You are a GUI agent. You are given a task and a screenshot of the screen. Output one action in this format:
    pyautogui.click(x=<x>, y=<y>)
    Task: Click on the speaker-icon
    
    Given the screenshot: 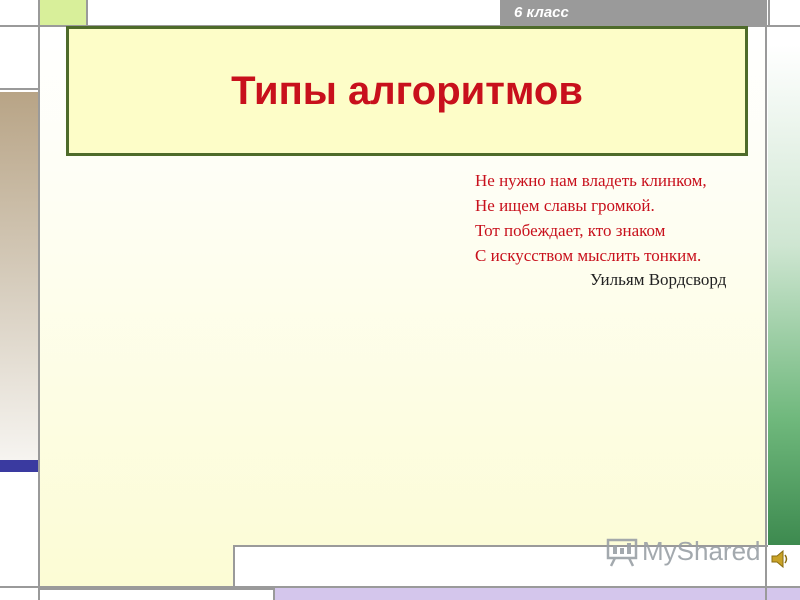 What is the action you would take?
    pyautogui.click(x=781, y=559)
    